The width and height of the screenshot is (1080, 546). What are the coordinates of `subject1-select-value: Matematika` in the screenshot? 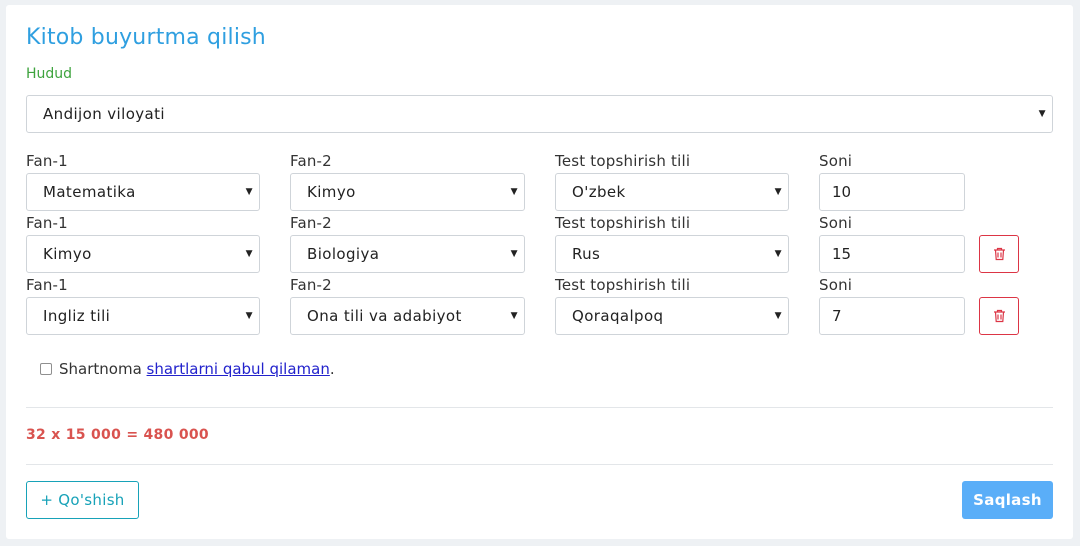 It's located at (89, 192).